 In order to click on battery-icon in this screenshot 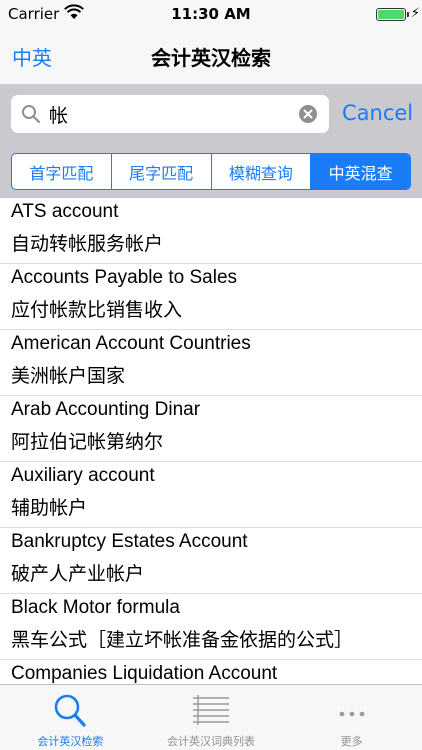, I will do `click(391, 14)`.